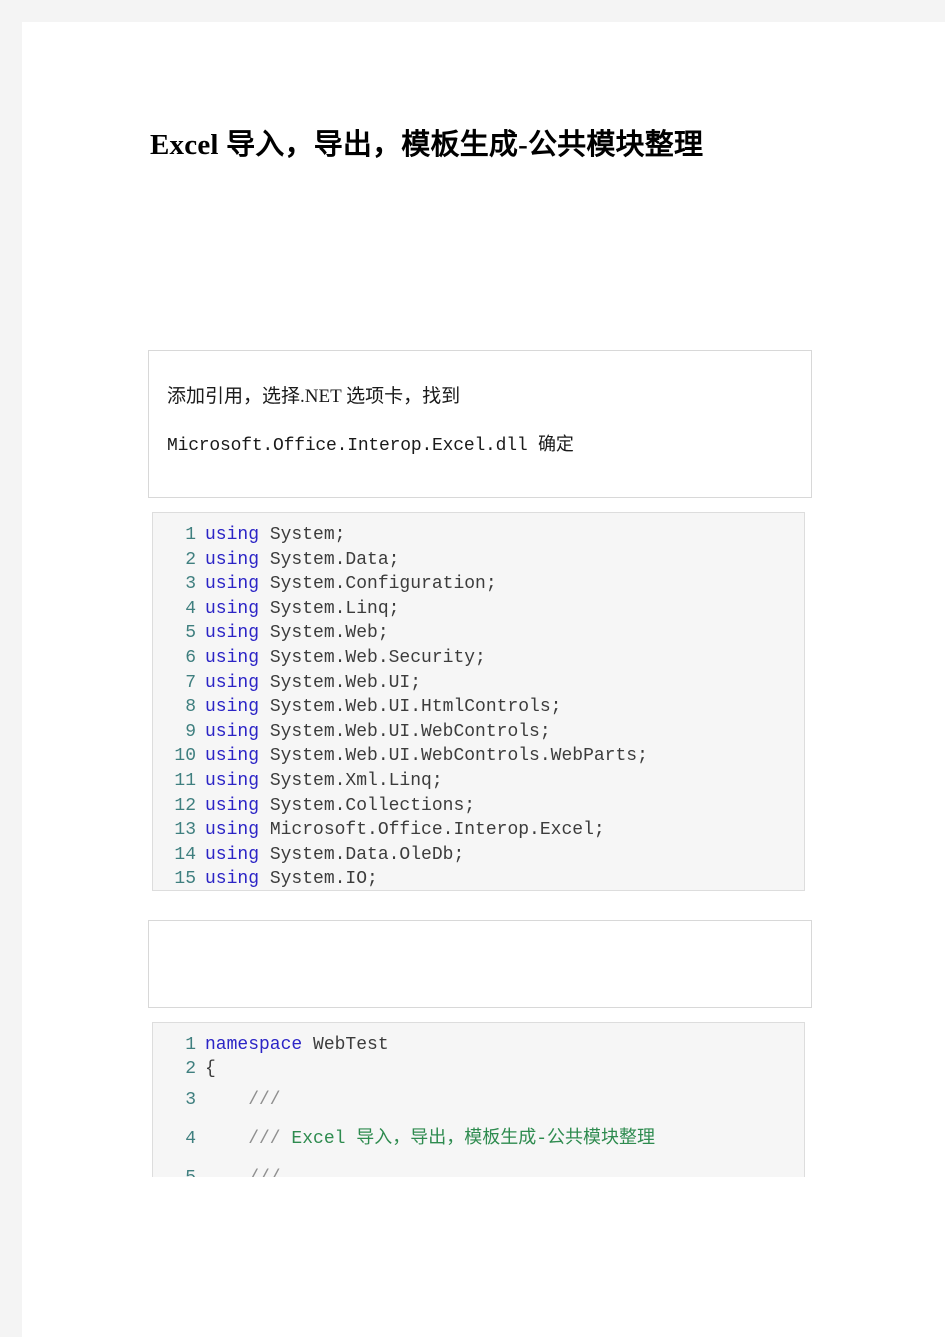 The height and width of the screenshot is (1337, 945). I want to click on code-line-content: using System.Web.Security;, so click(345, 658).